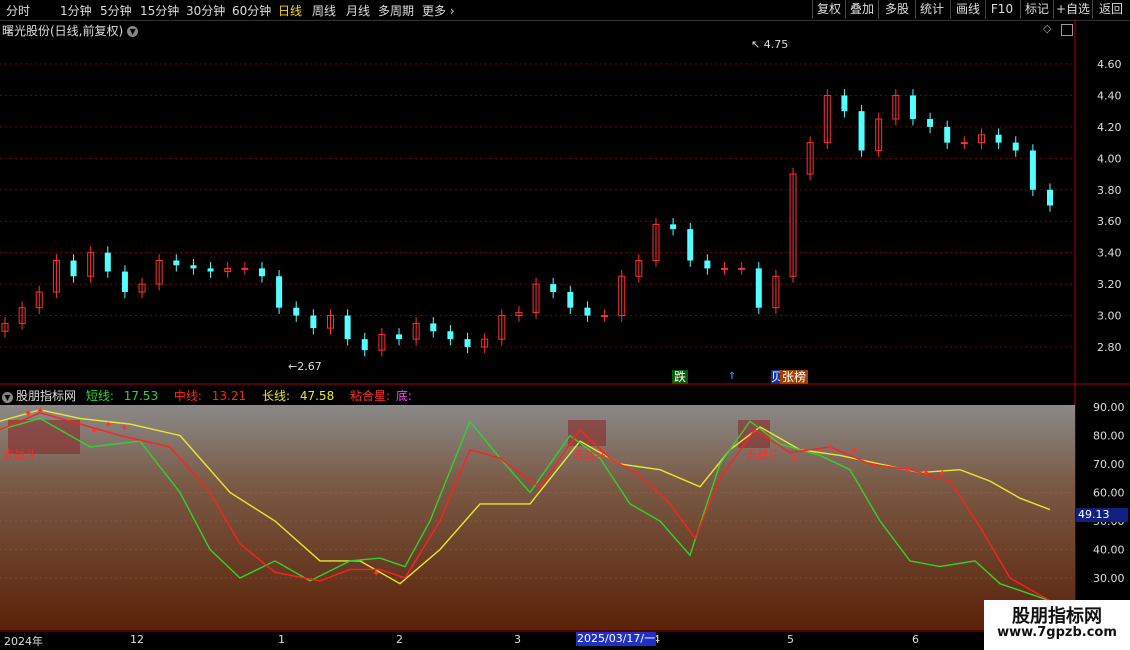  I want to click on x-label-jun: 6, so click(915, 639).